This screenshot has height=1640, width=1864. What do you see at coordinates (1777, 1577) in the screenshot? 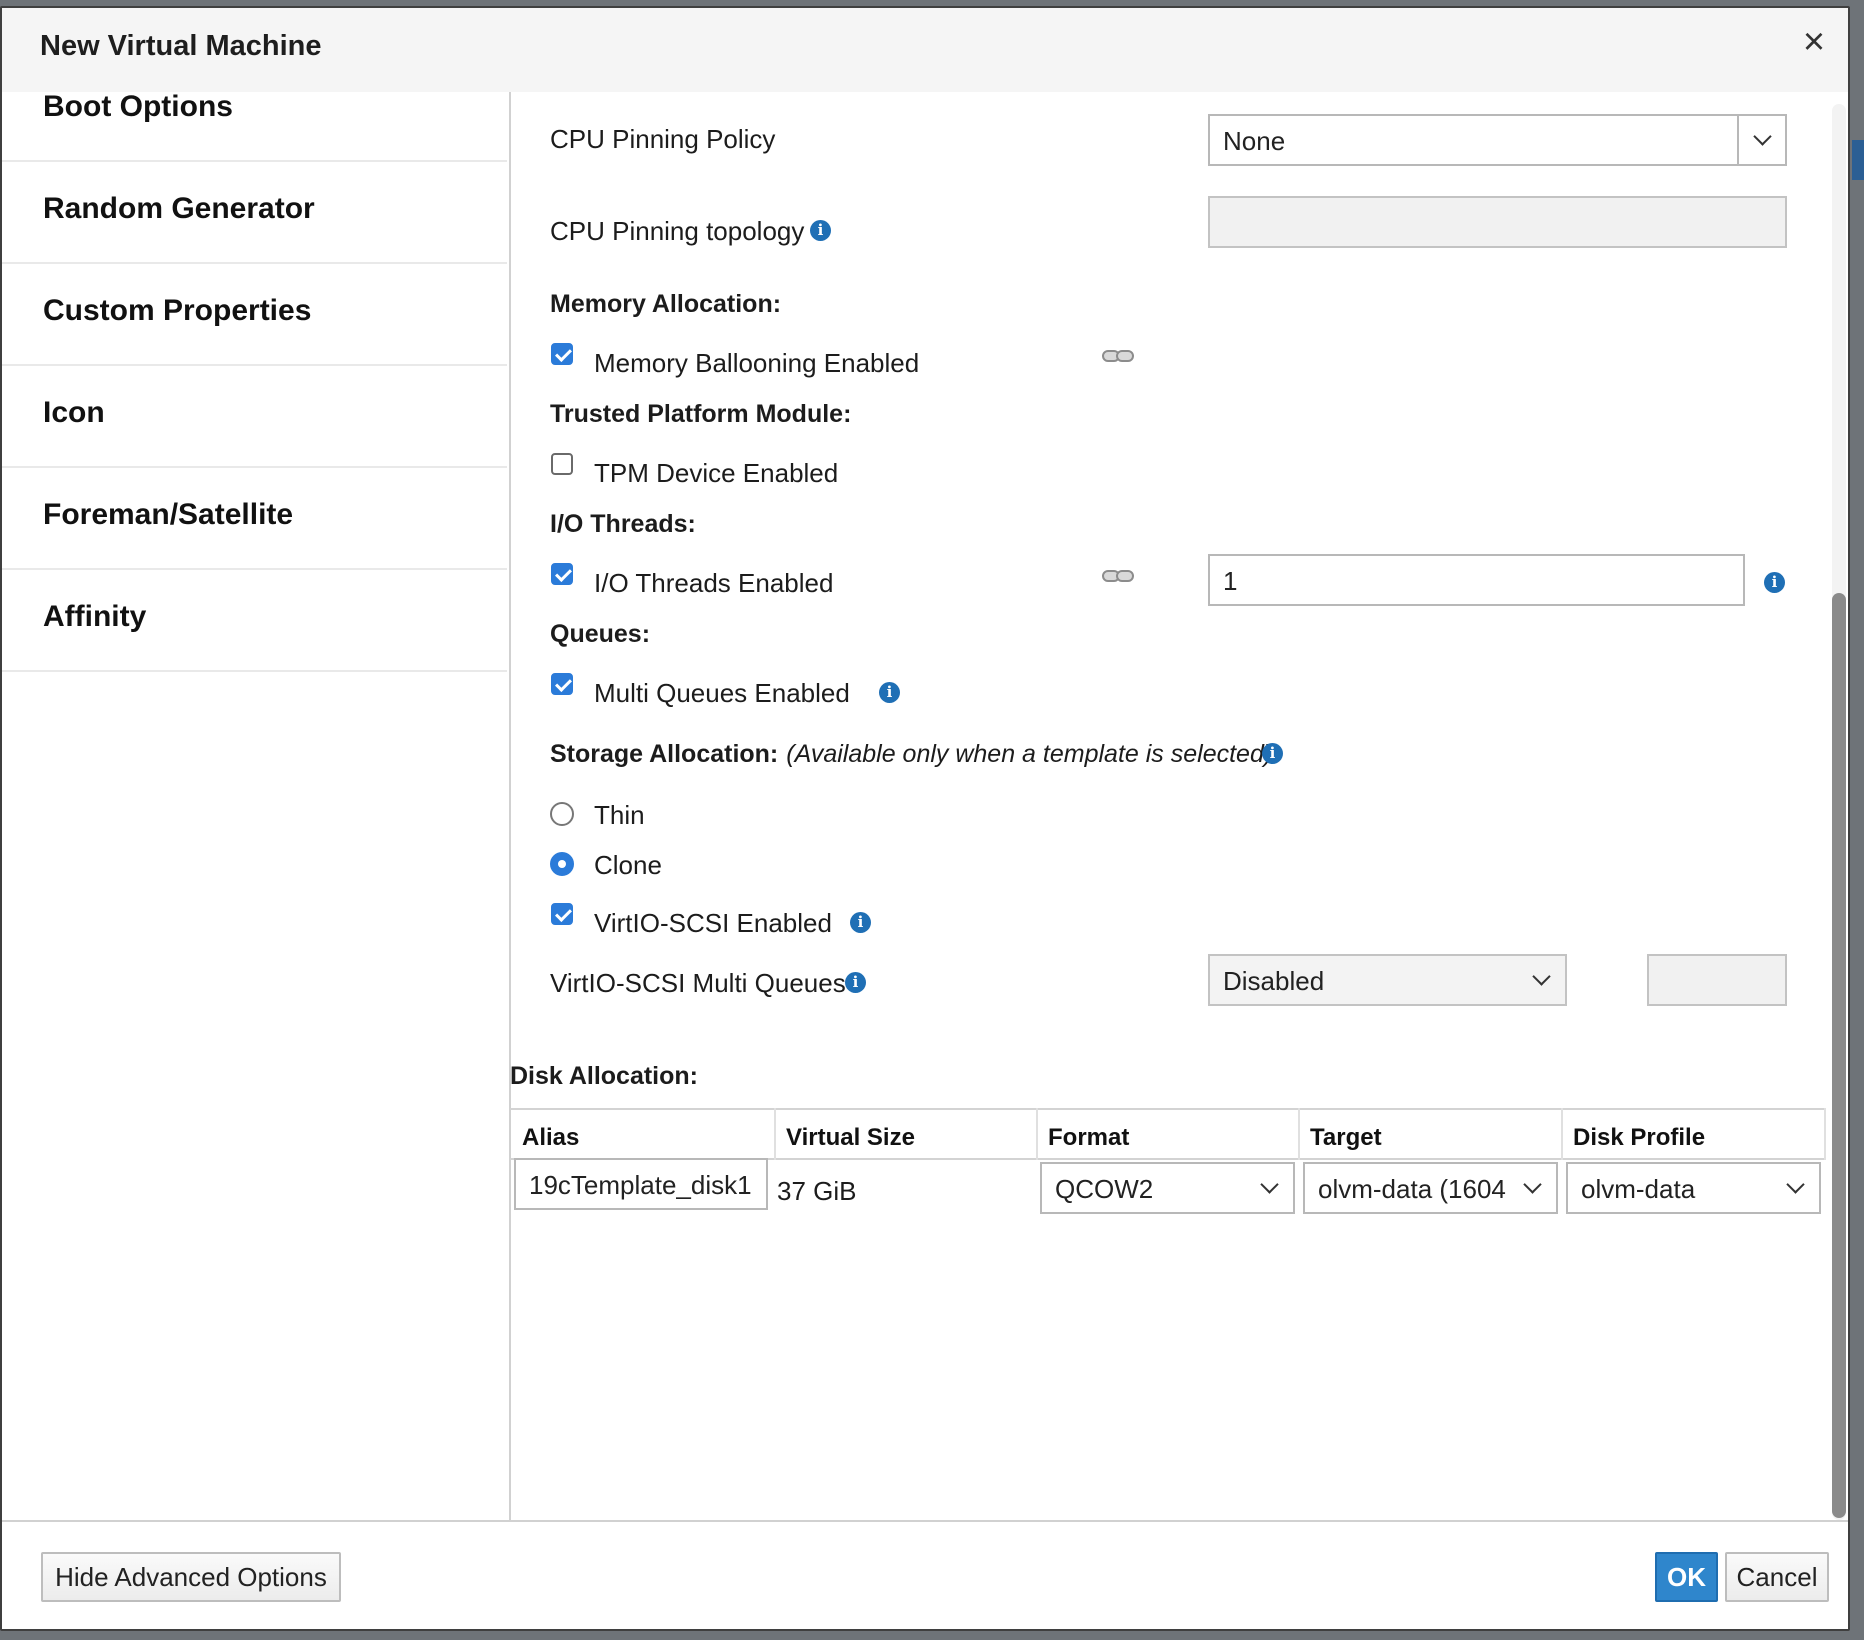
I see `cancel-button: Cancel` at bounding box center [1777, 1577].